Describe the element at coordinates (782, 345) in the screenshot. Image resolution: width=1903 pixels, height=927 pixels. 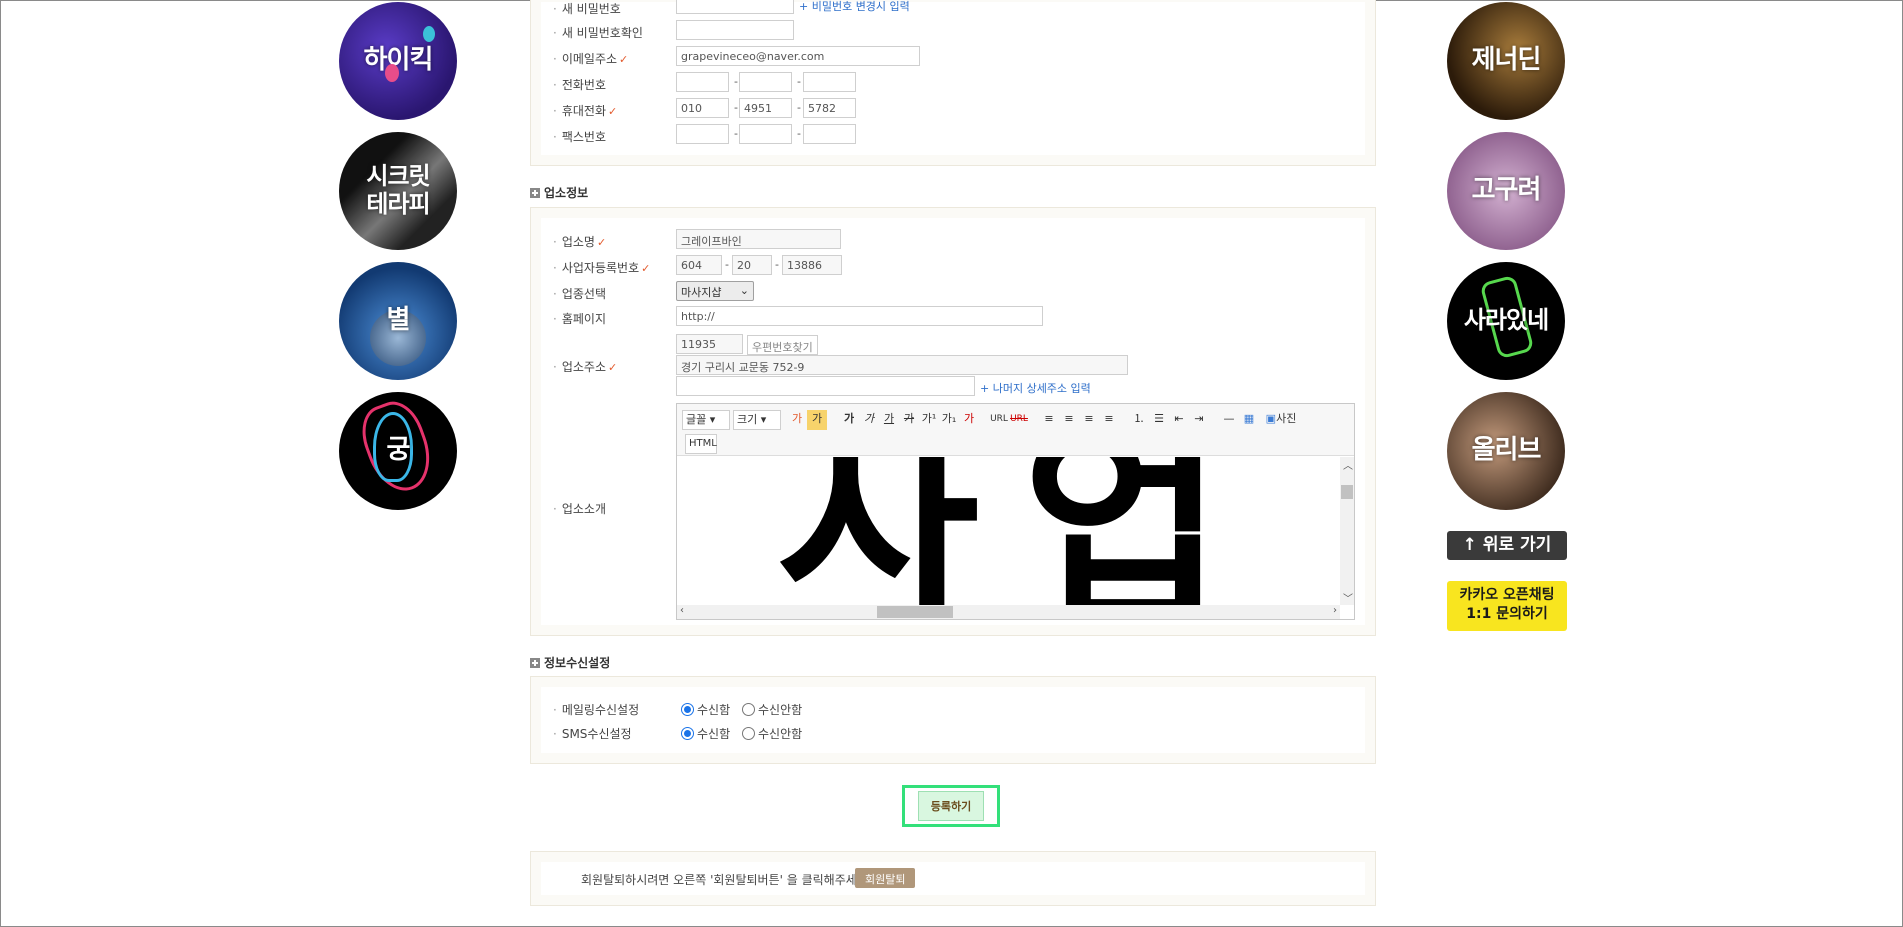
I see `zipcode-search-button: 우편번호찾기` at that location.